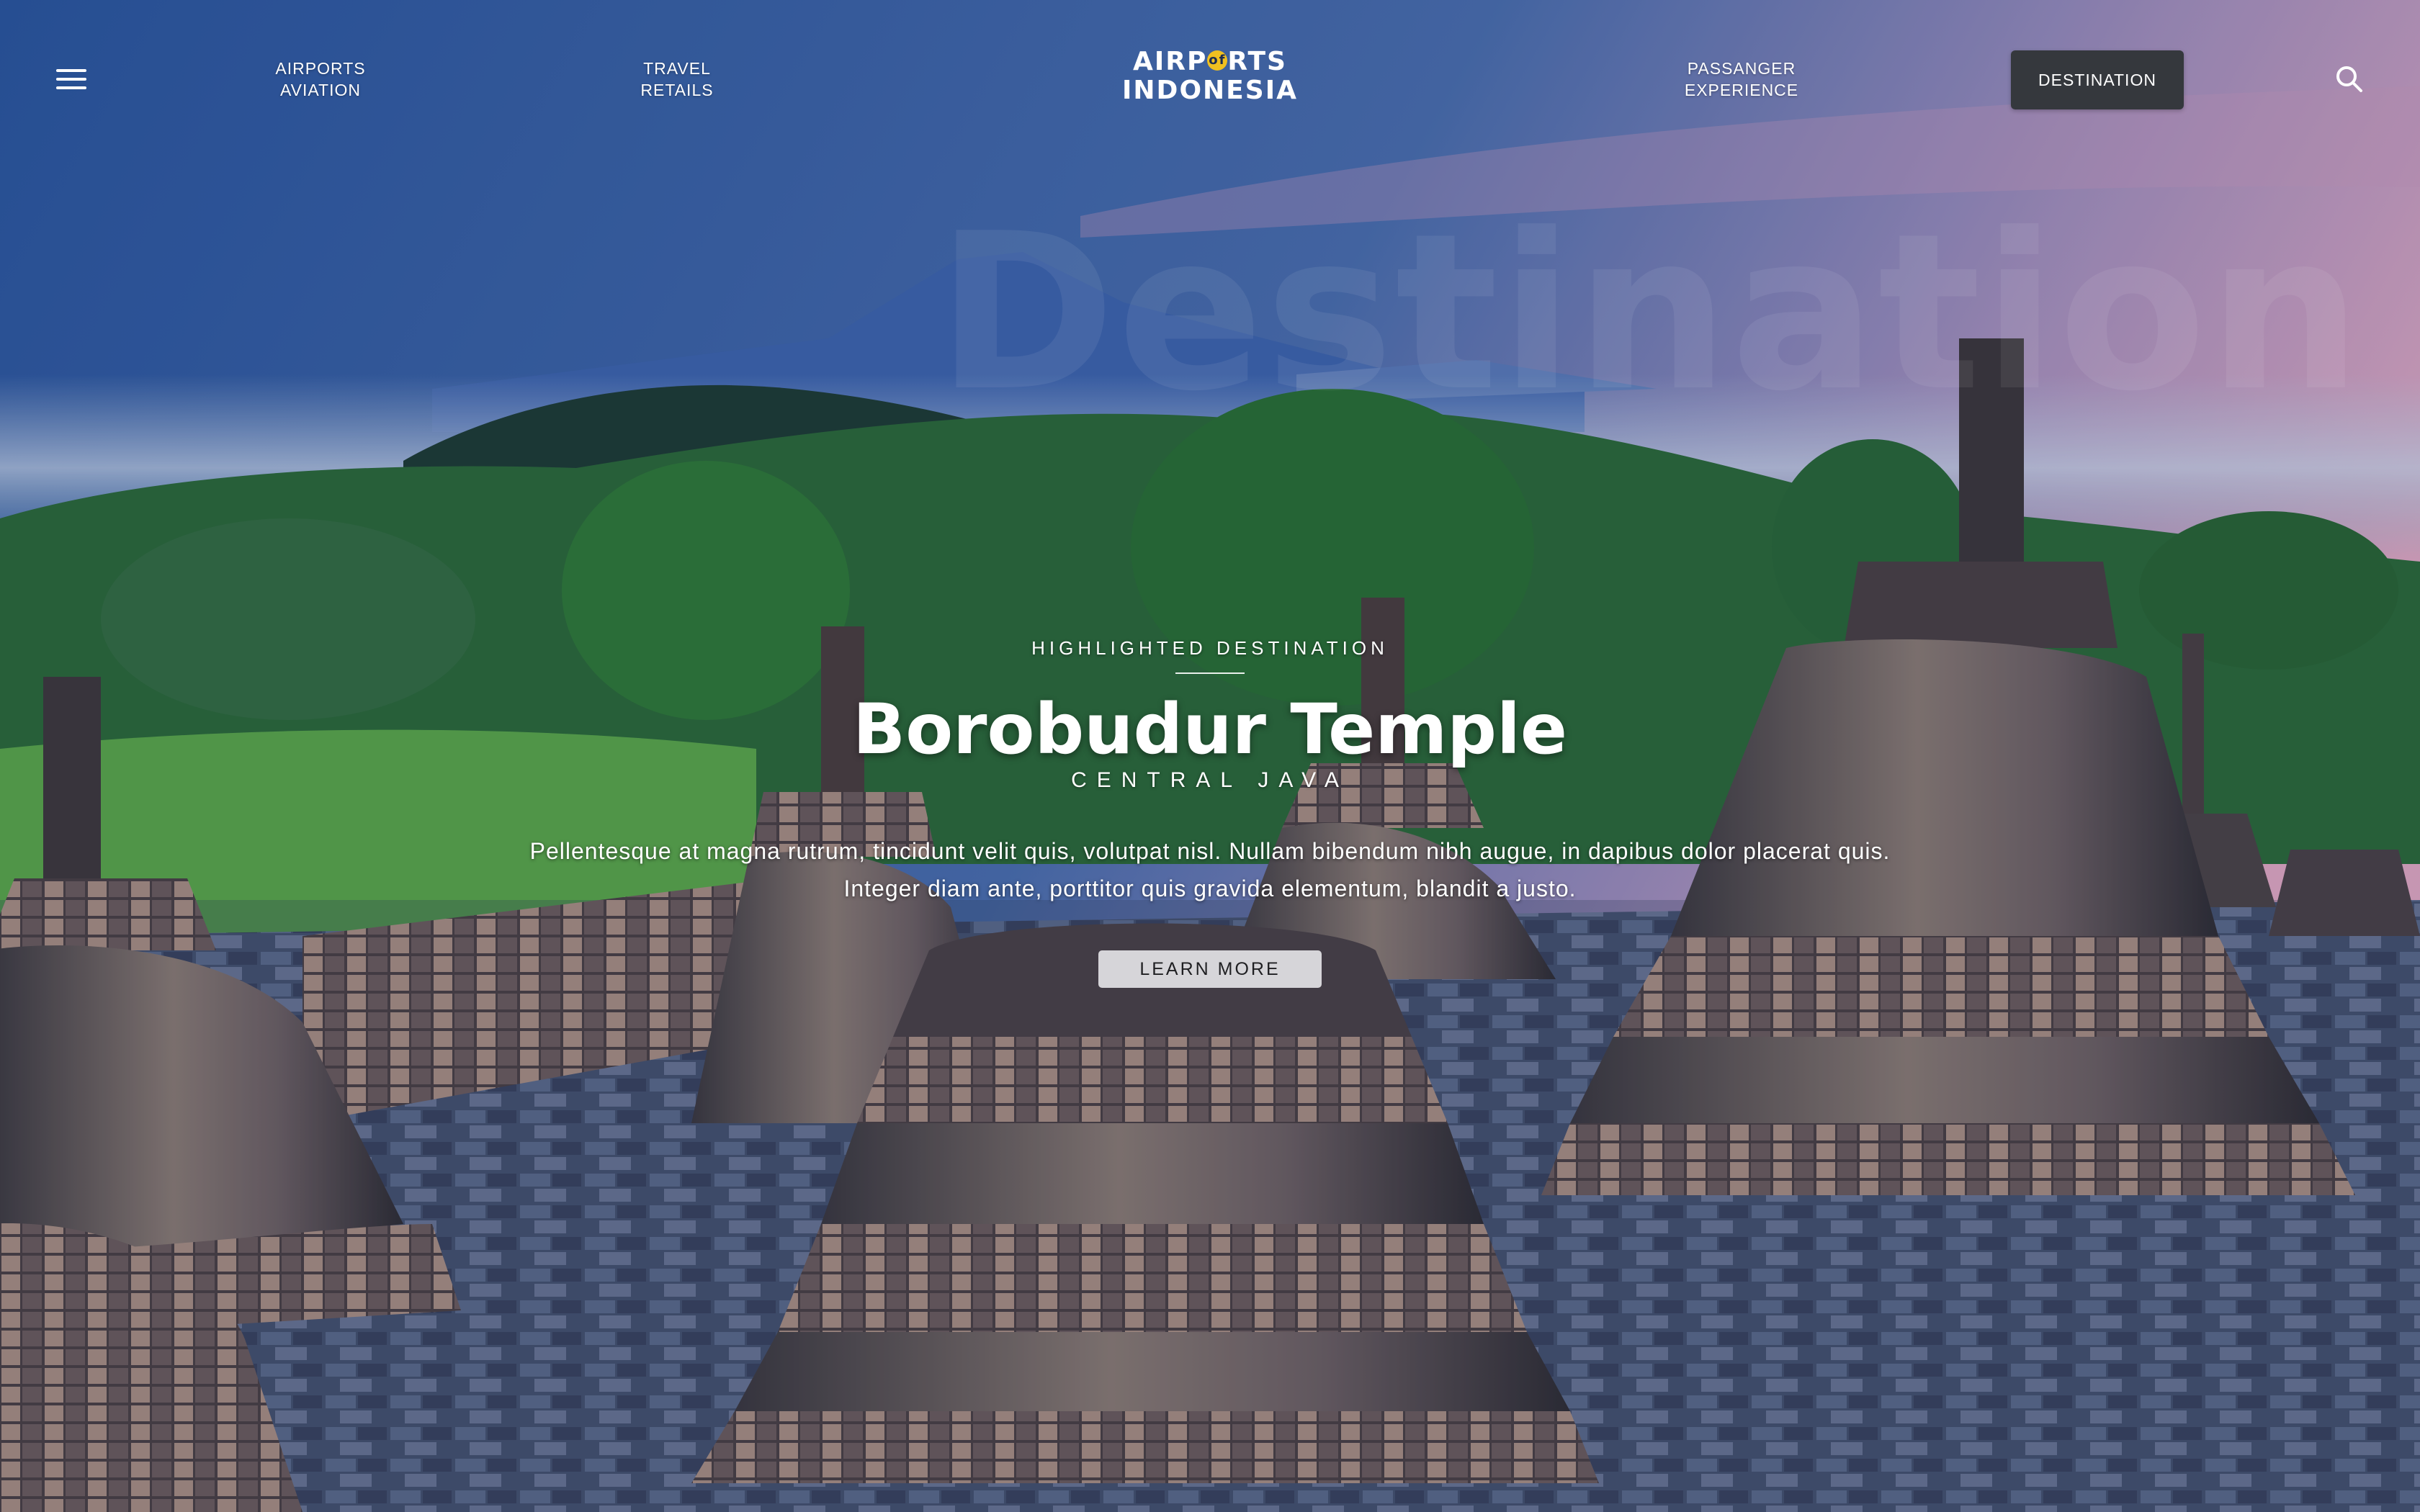 Image resolution: width=2420 pixels, height=1512 pixels. I want to click on nav-travel-retails: TRAVEL RETAILS, so click(677, 79).